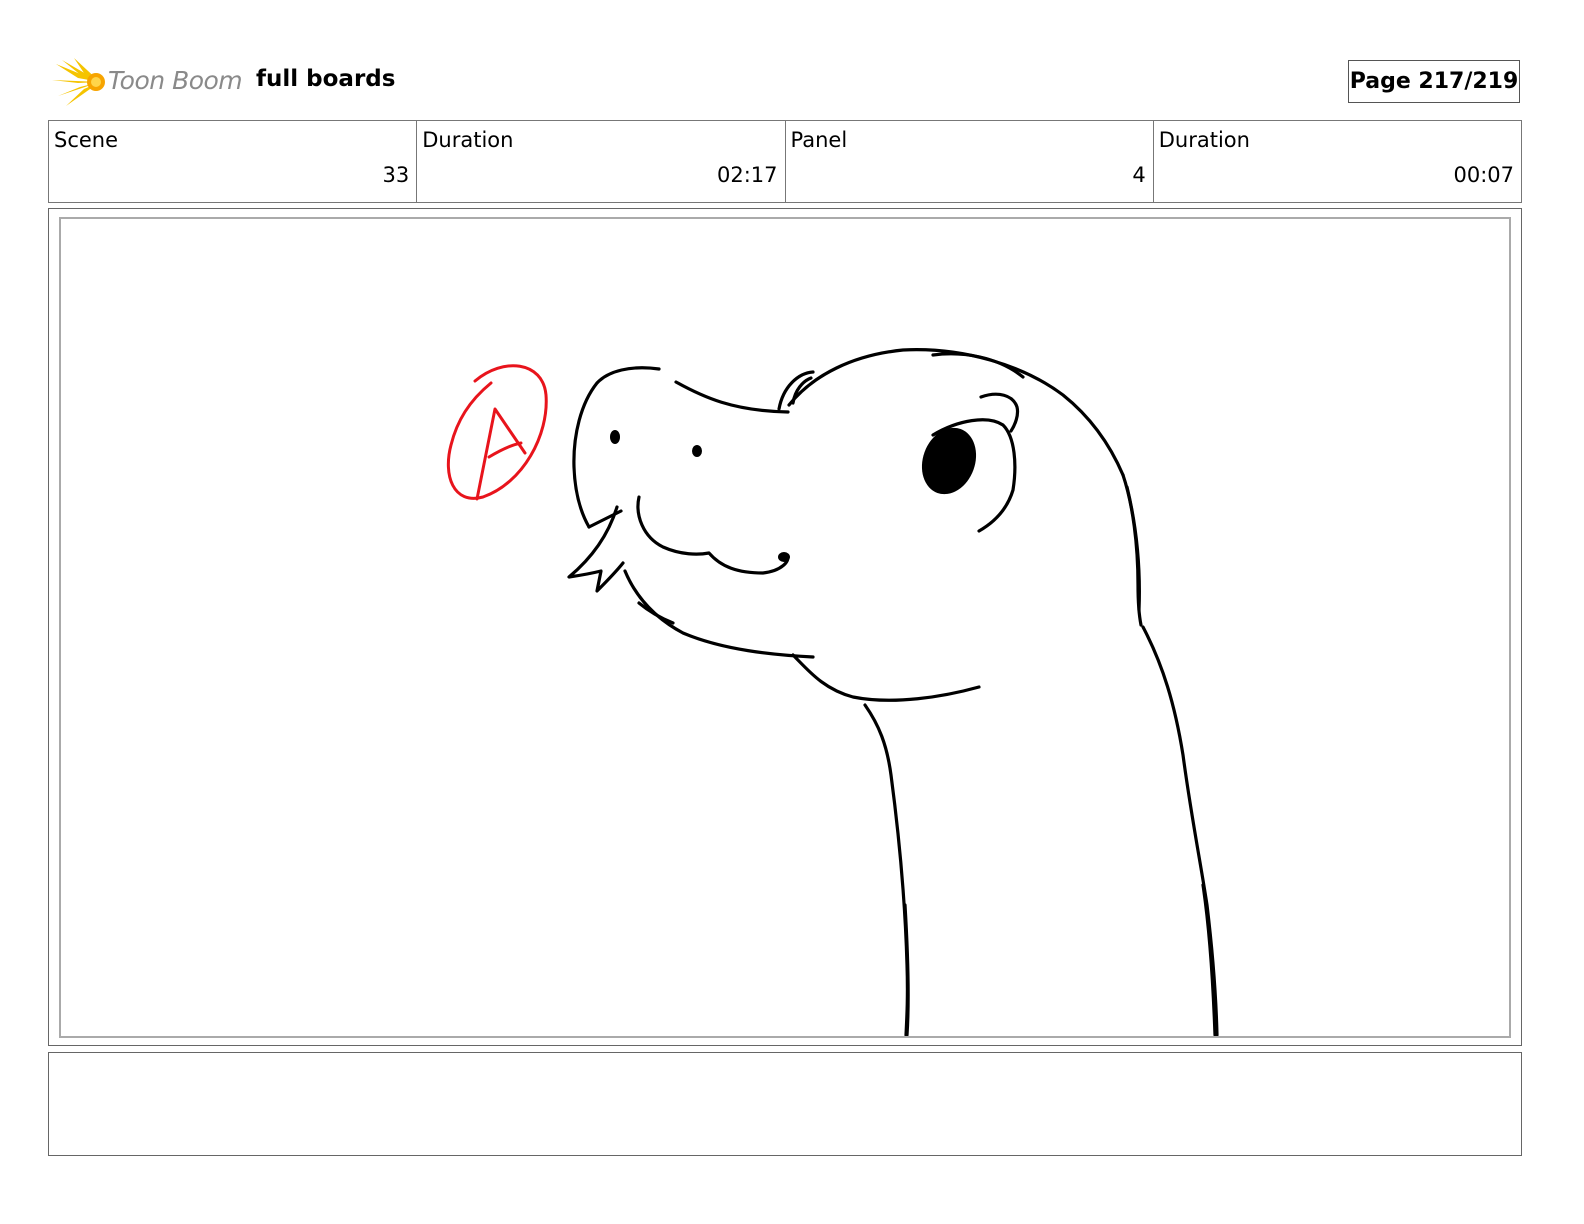 Image resolution: width=1584 pixels, height=1224 pixels. Describe the element at coordinates (596, 549) in the screenshot. I see `tongue-line` at that location.